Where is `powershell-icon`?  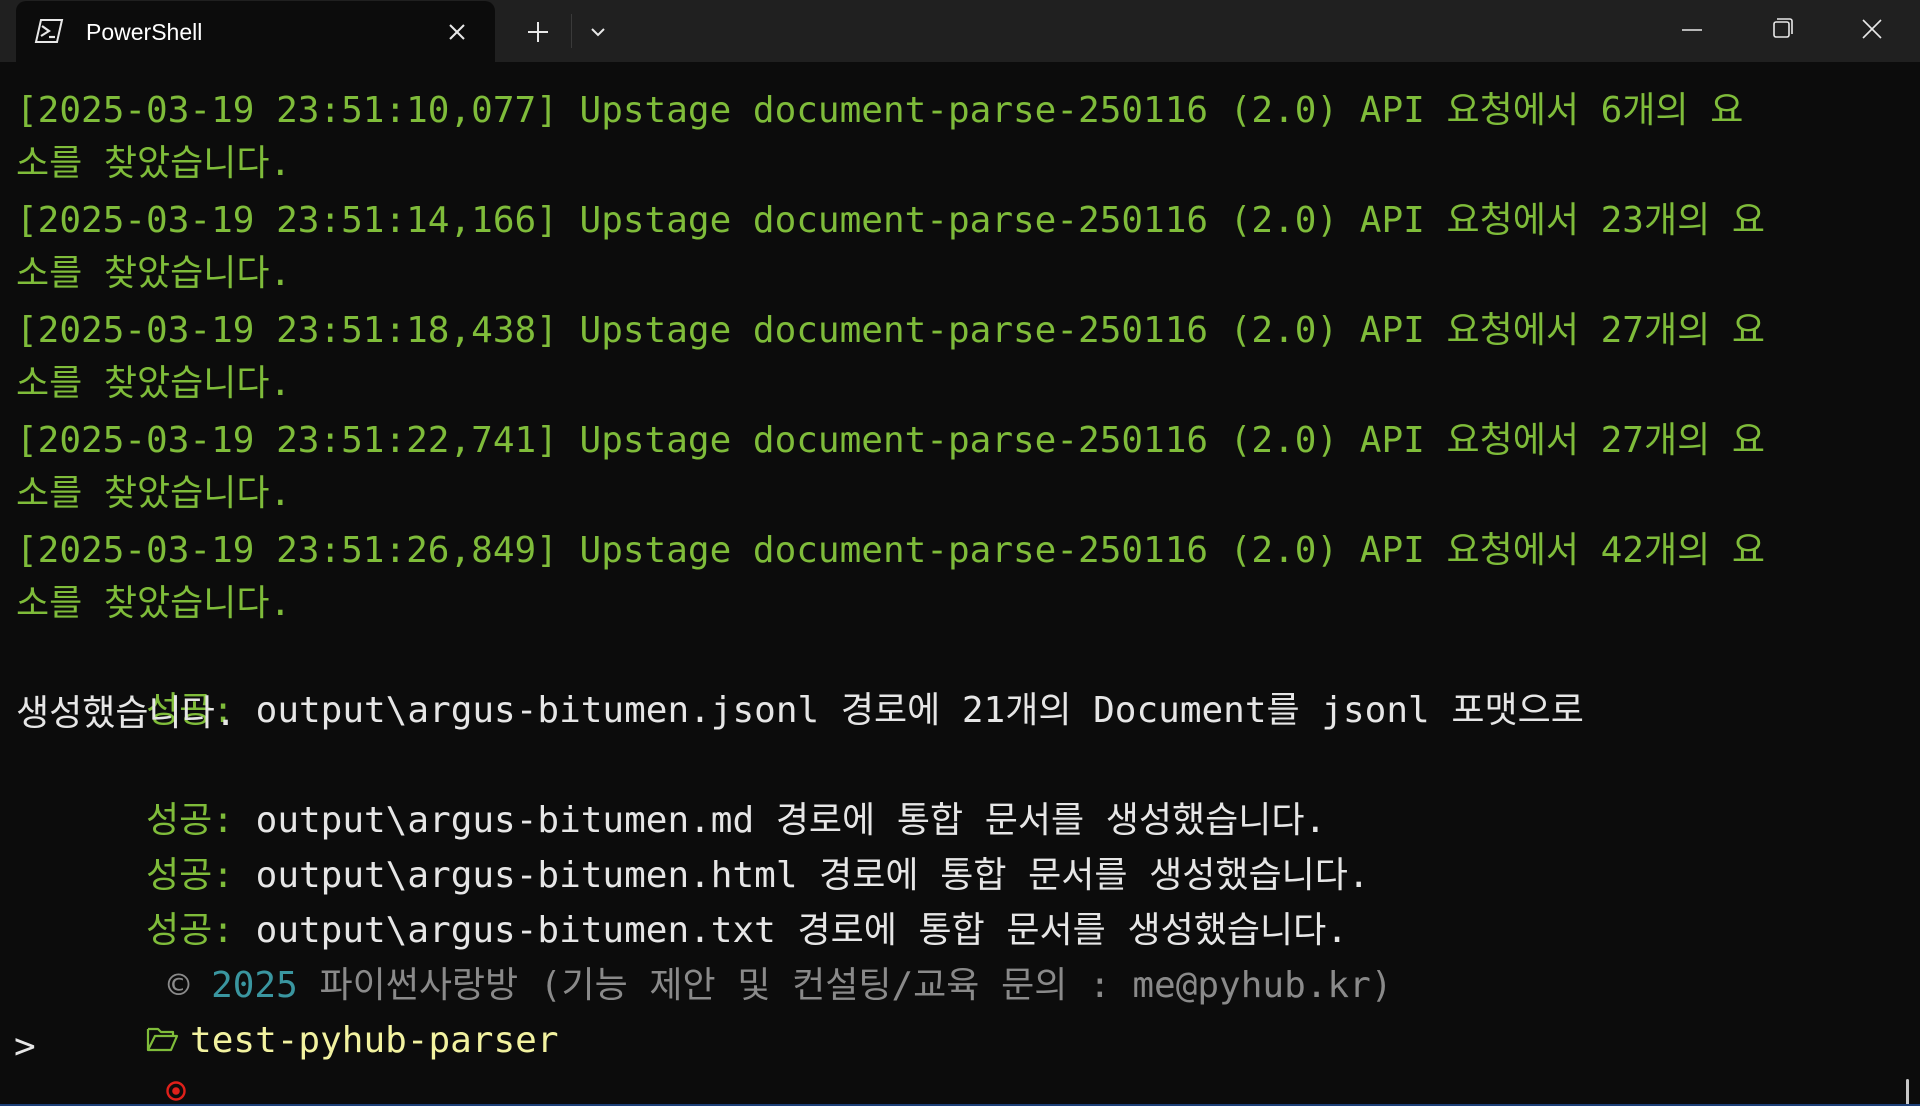 powershell-icon is located at coordinates (49, 31).